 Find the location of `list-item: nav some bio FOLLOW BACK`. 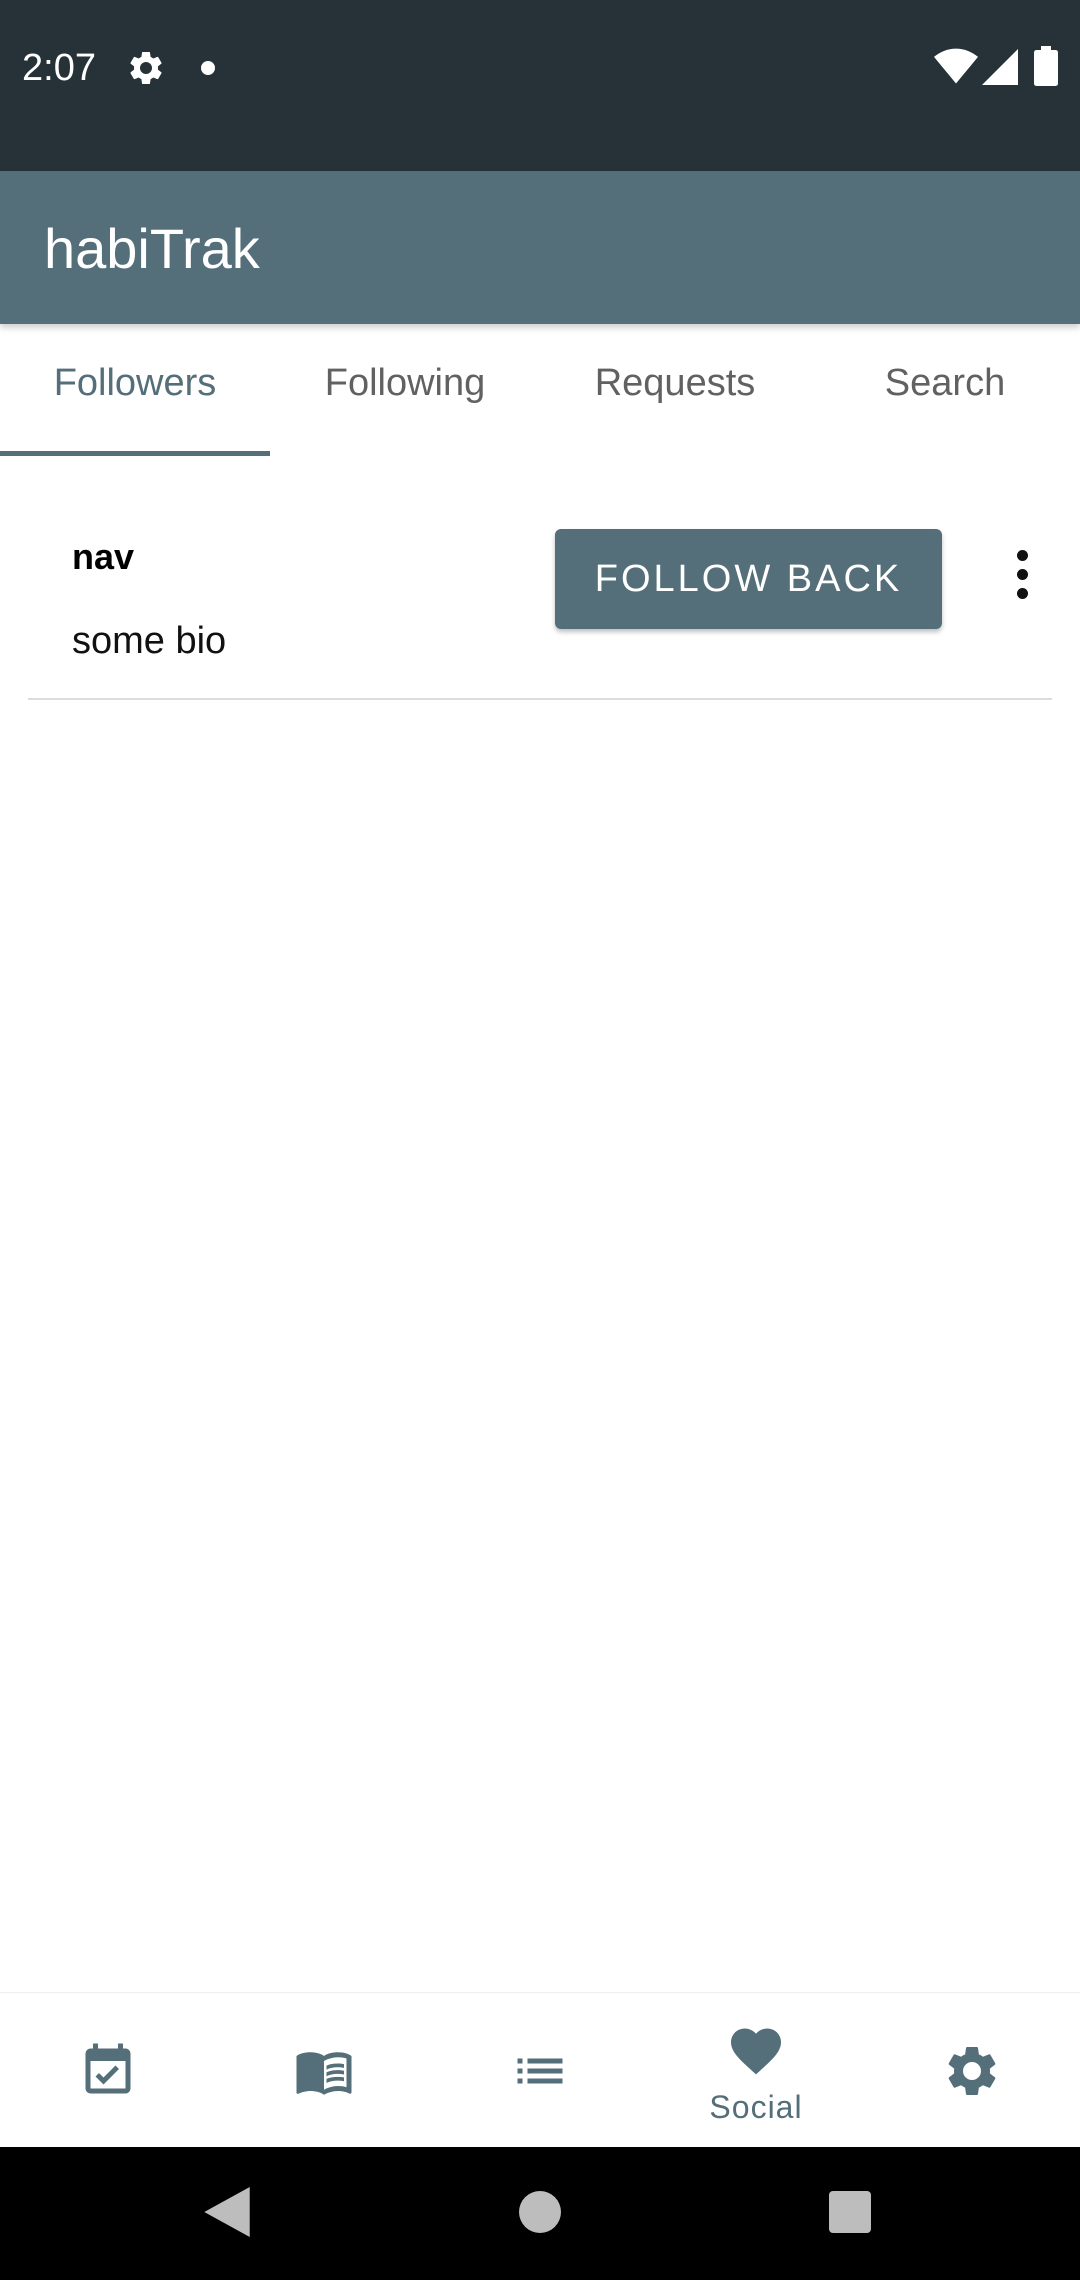

list-item: nav some bio FOLLOW BACK is located at coordinates (540, 600).